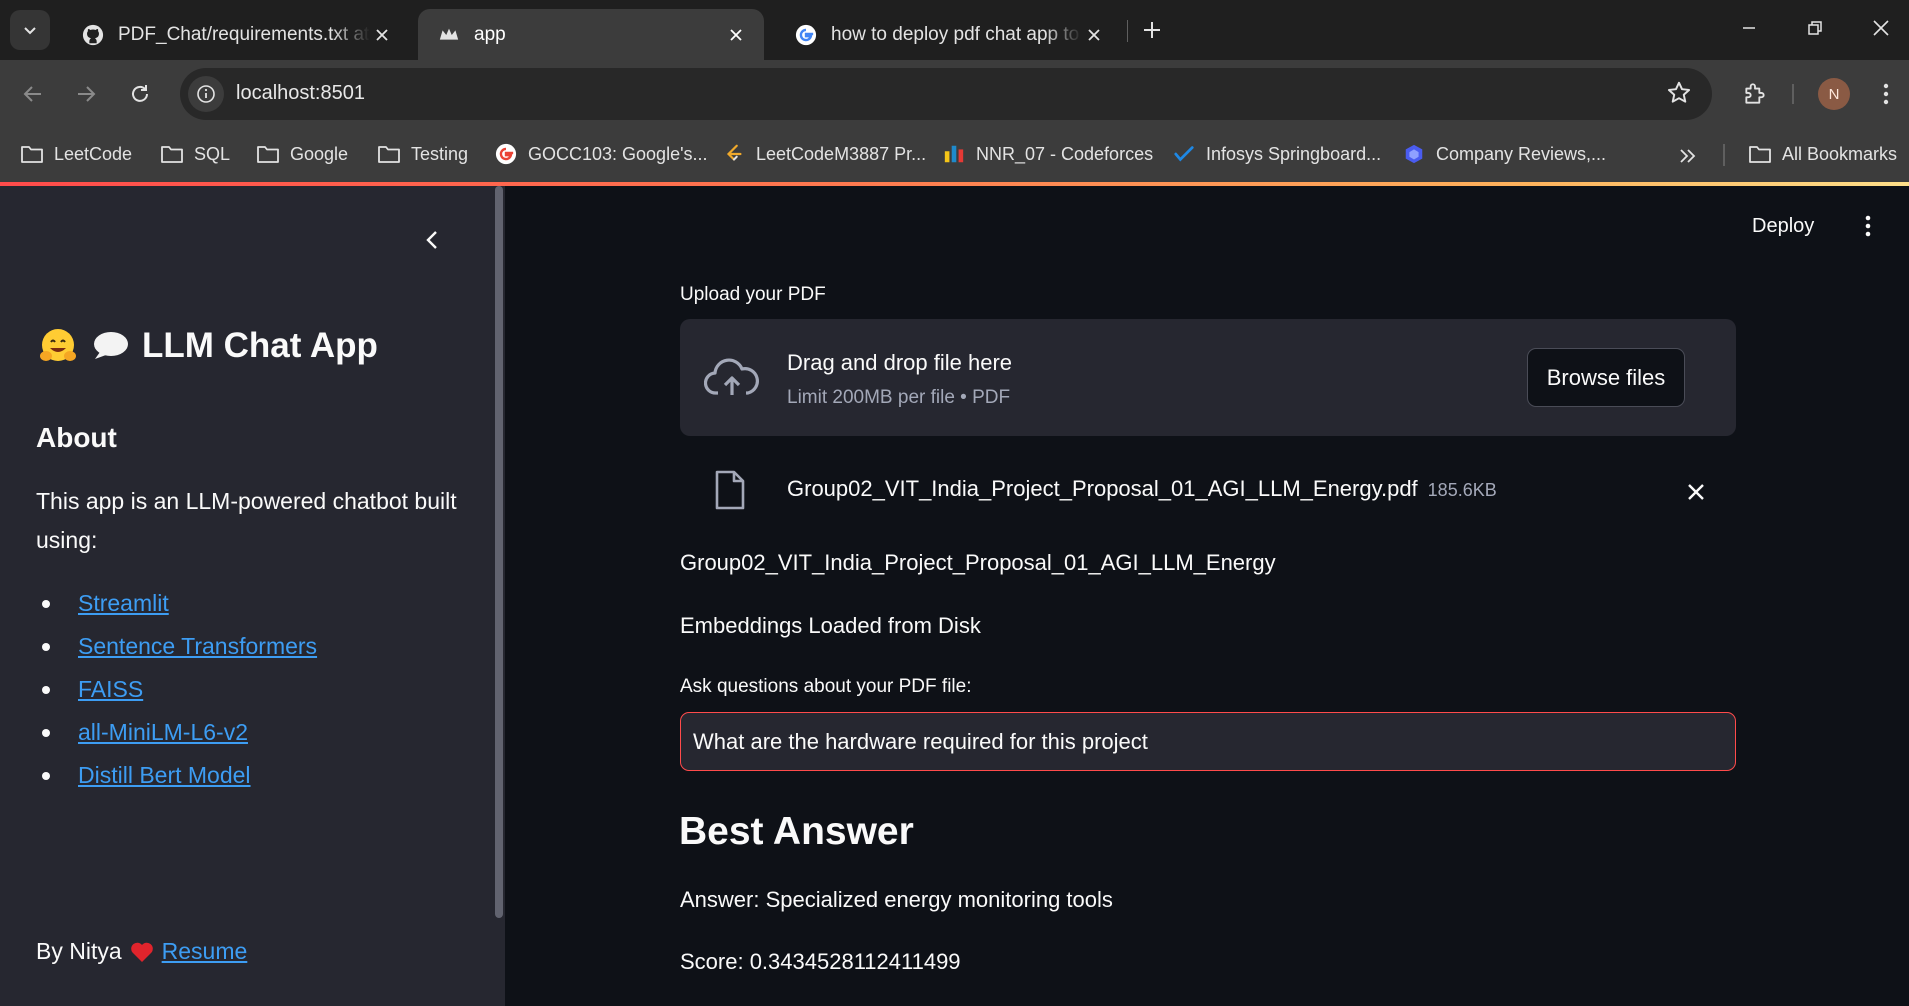  I want to click on minimize-button, so click(1749, 28).